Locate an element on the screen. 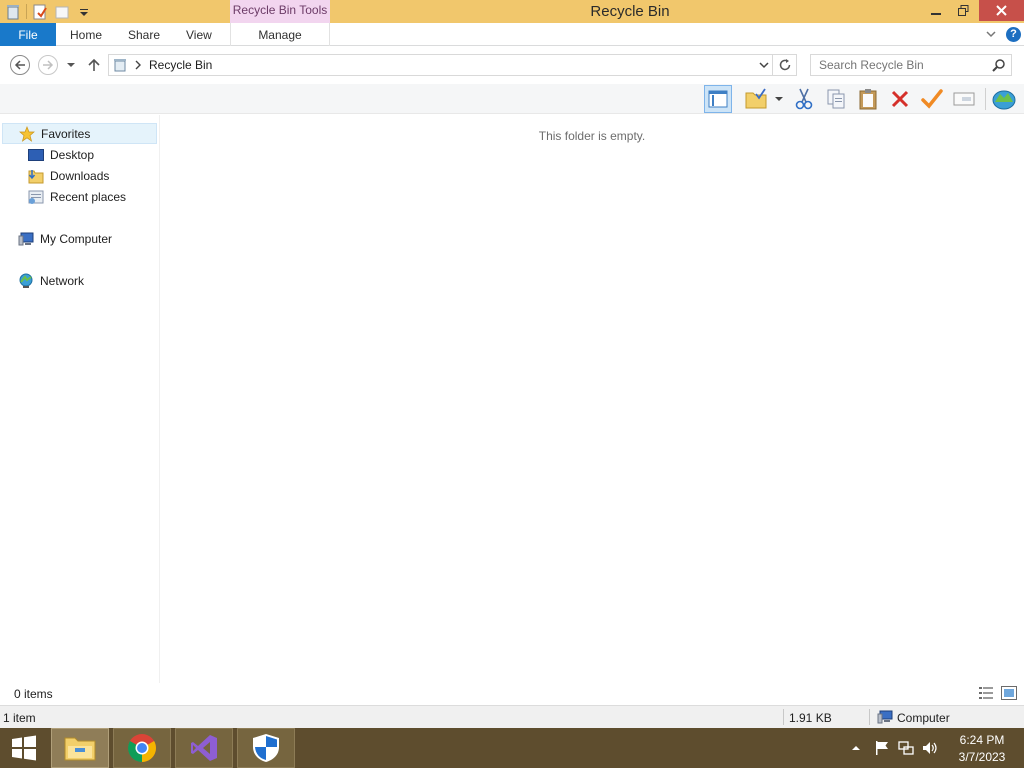  taskbar-windows-defender is located at coordinates (266, 748).